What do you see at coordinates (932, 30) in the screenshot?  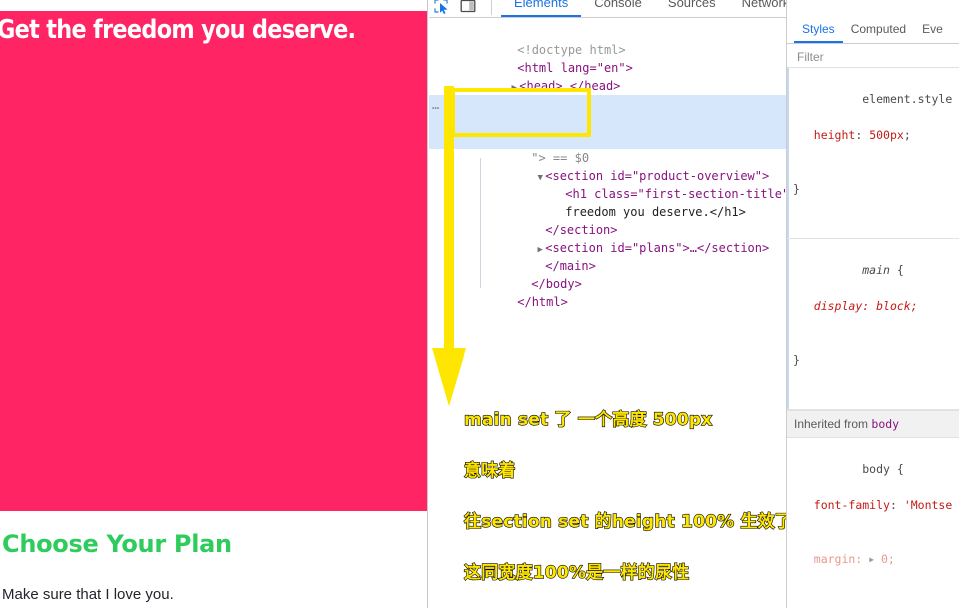 I see `tab-event-listeners: Eve` at bounding box center [932, 30].